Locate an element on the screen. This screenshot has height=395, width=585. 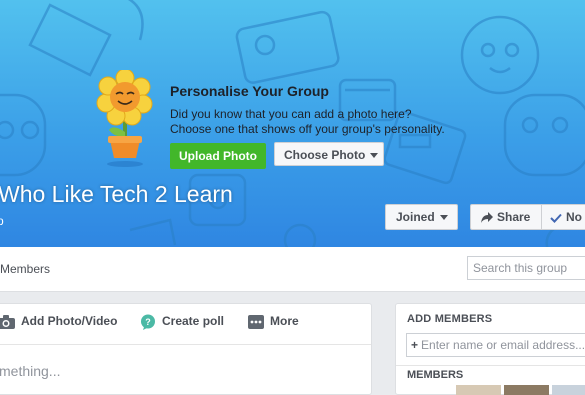
notifications-button: No is located at coordinates (563, 217).